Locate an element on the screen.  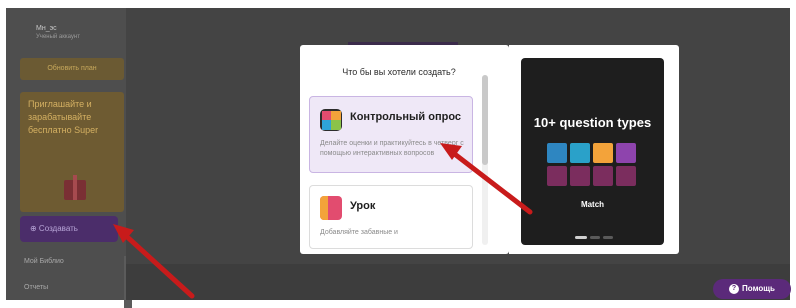
preview-subtitle: Match is located at coordinates (592, 204).